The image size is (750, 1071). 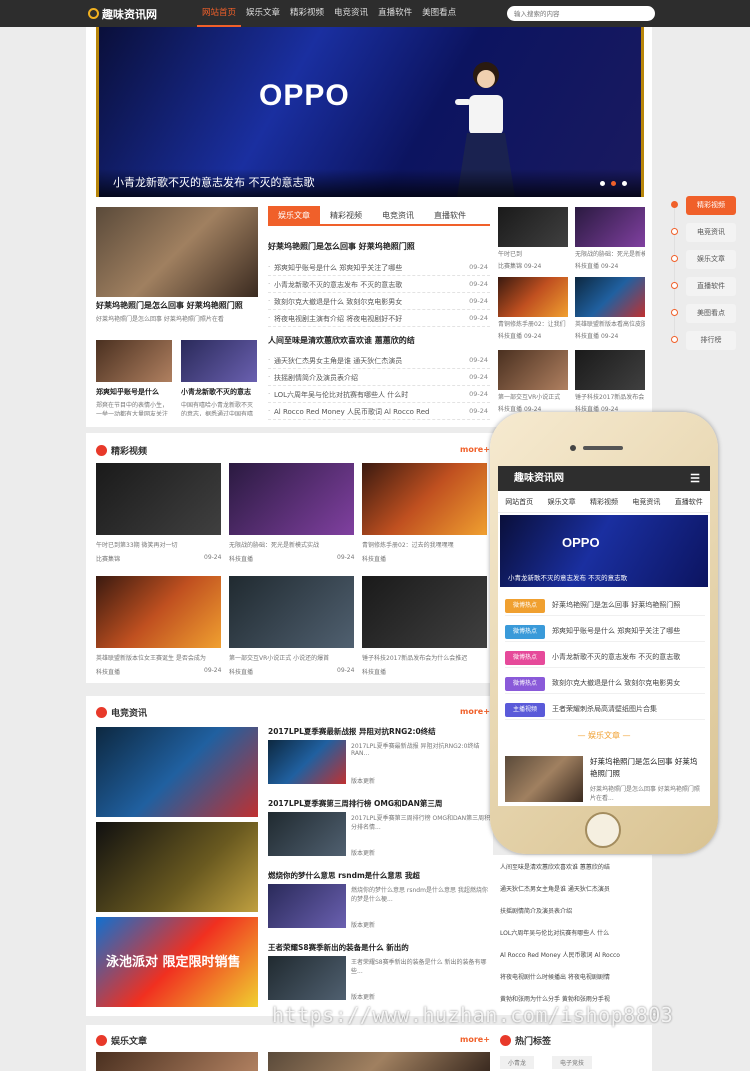 What do you see at coordinates (424, 657) in the screenshot?
I see `video-title: 锤子科技2017新品发布会为什么会推迟` at bounding box center [424, 657].